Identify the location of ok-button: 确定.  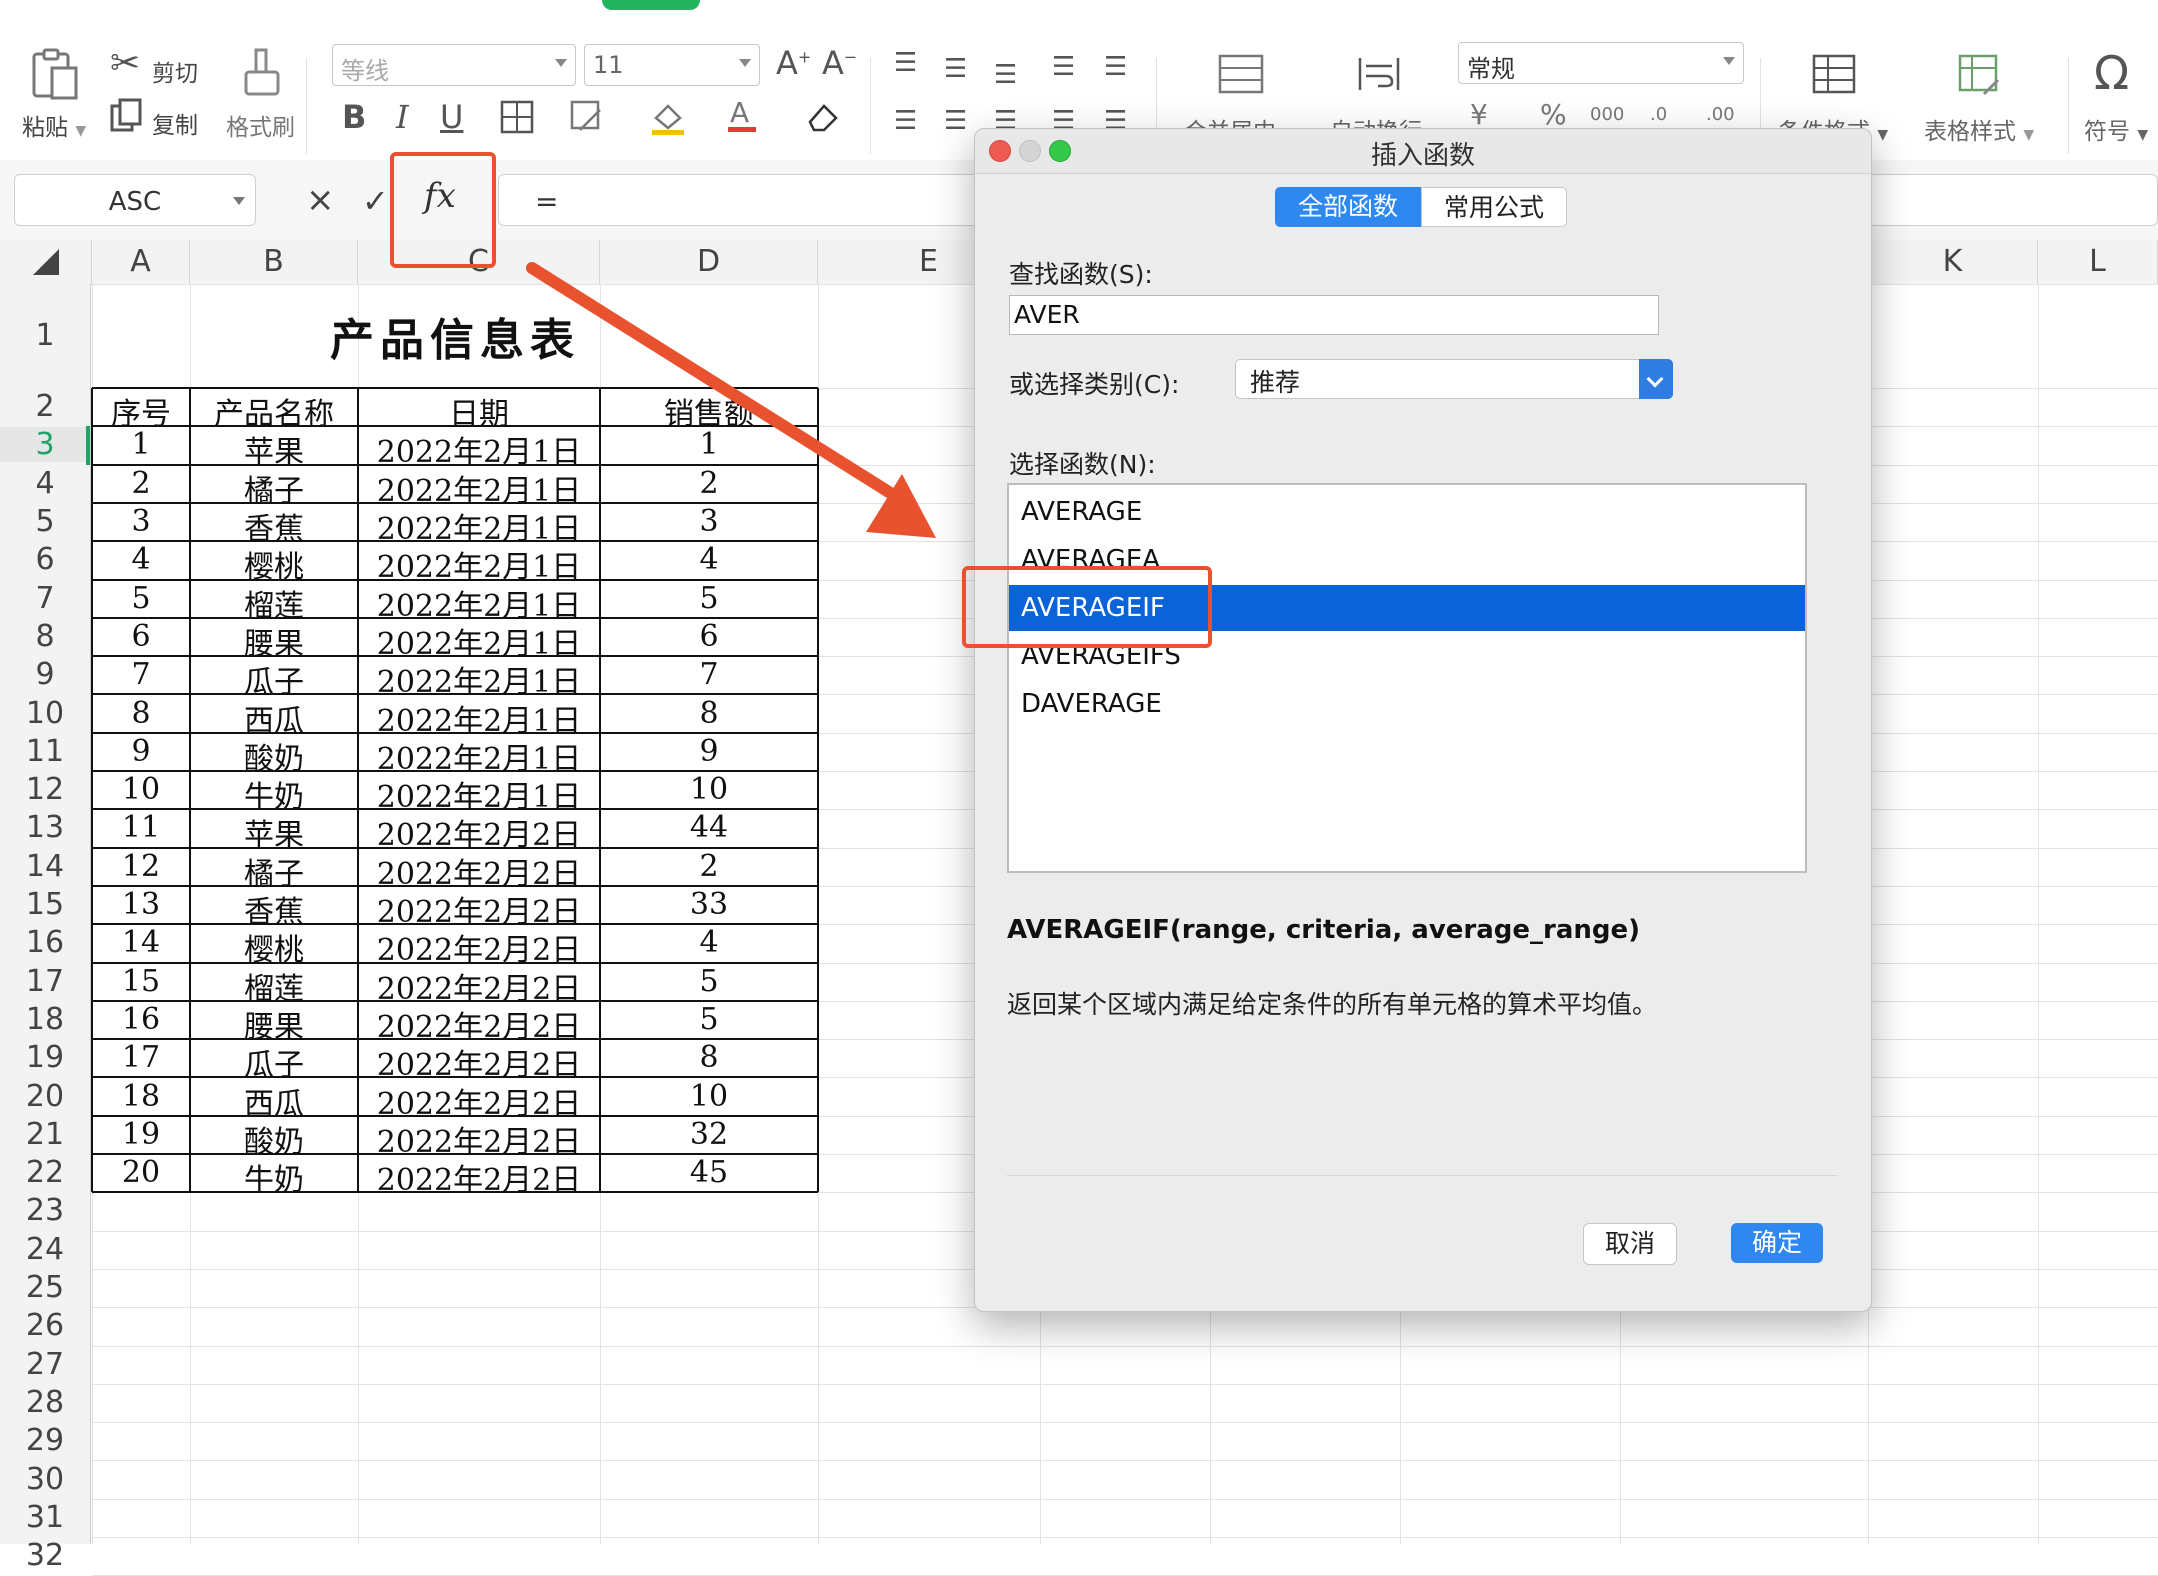
(1777, 1243).